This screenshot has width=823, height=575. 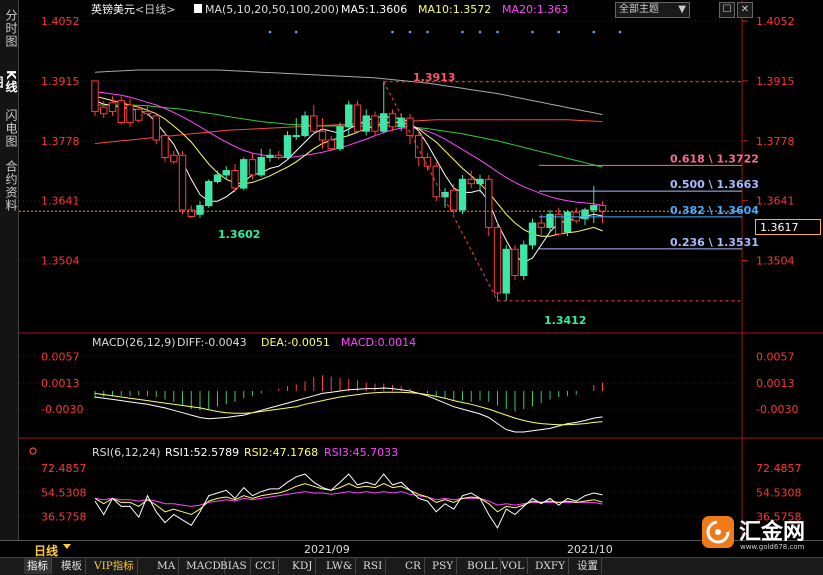 I want to click on date-label: 2021/10, so click(x=590, y=549).